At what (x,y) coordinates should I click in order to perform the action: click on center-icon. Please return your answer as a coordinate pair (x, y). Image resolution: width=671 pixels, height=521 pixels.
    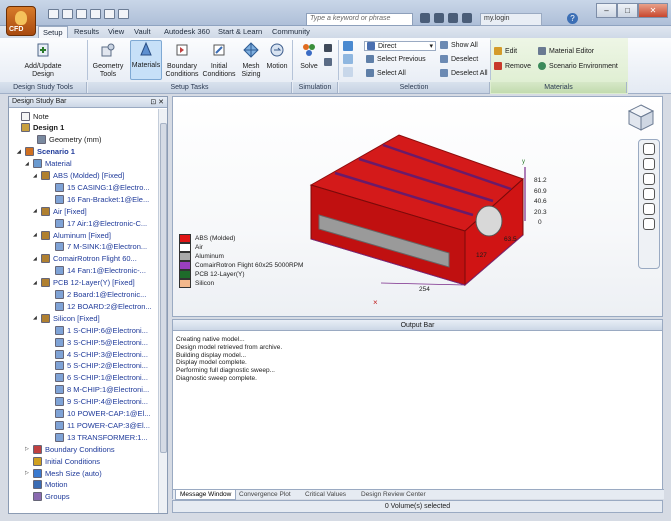
    Looking at the image, I should click on (649, 224).